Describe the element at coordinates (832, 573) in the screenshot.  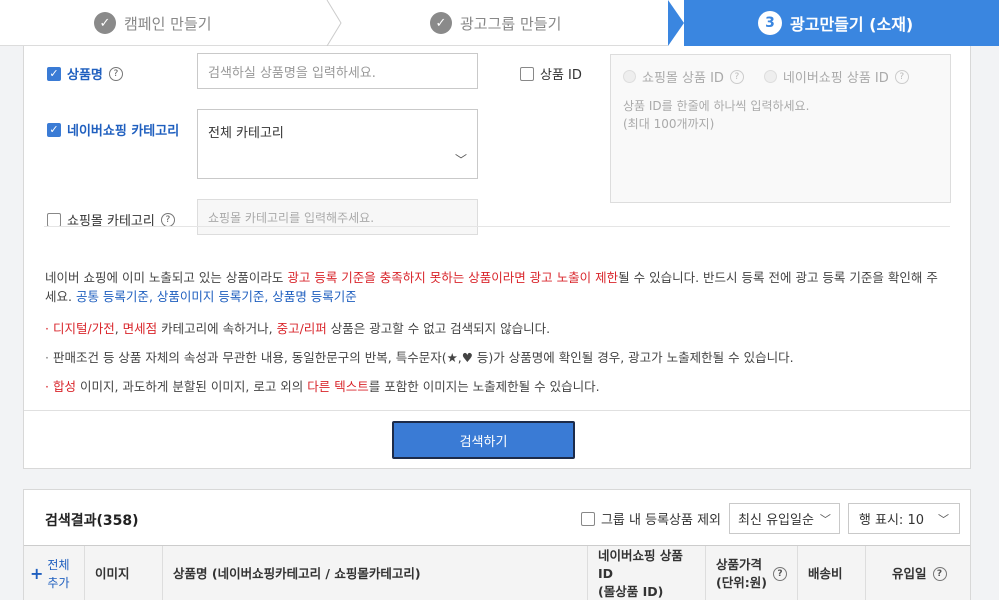
I see `col-shipping: 배송비` at that location.